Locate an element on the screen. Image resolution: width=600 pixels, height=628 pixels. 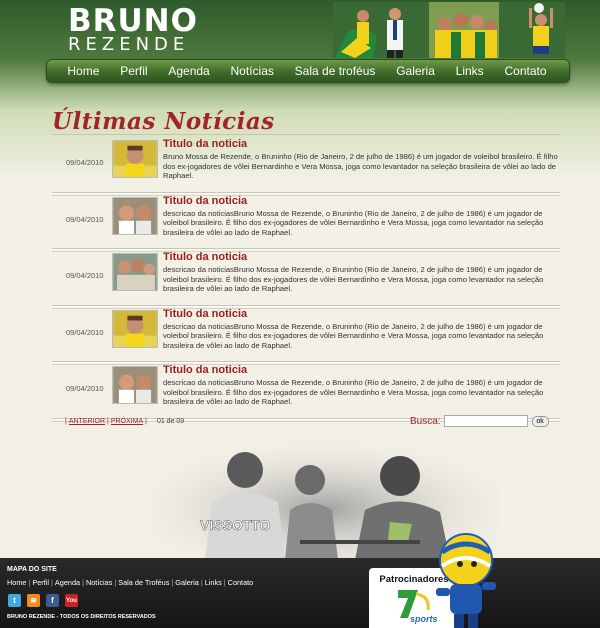
search-input is located at coordinates (485, 421).